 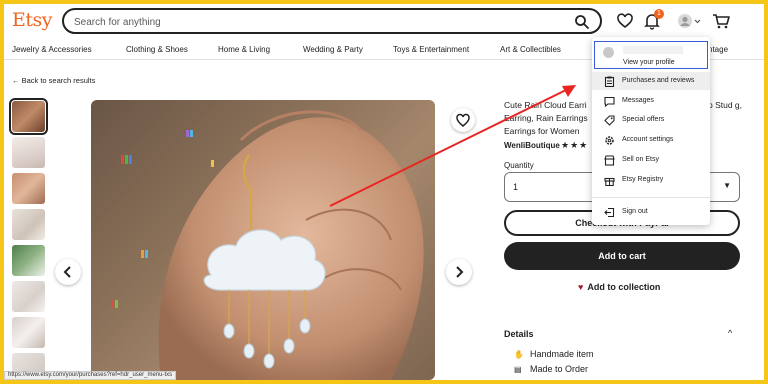 I want to click on nav-clothing-shoes: Clothing & Shoes, so click(x=157, y=49).